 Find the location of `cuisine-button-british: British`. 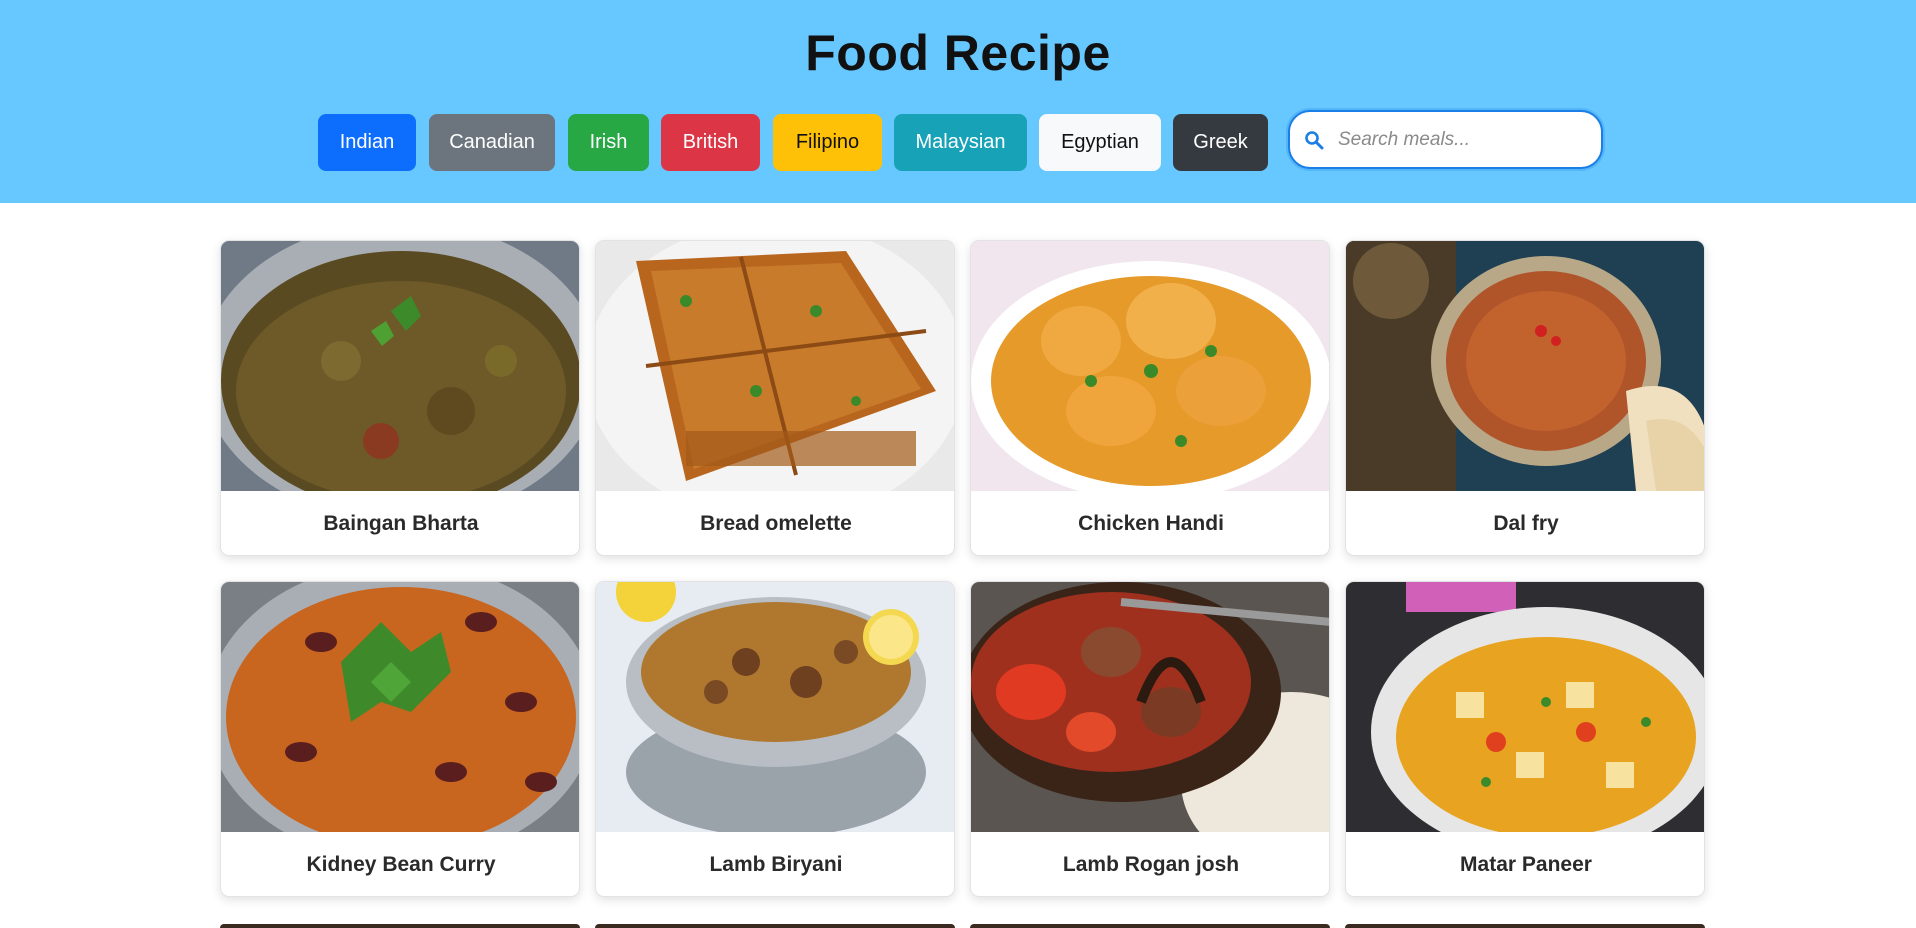

cuisine-button-british: British is located at coordinates (710, 142).